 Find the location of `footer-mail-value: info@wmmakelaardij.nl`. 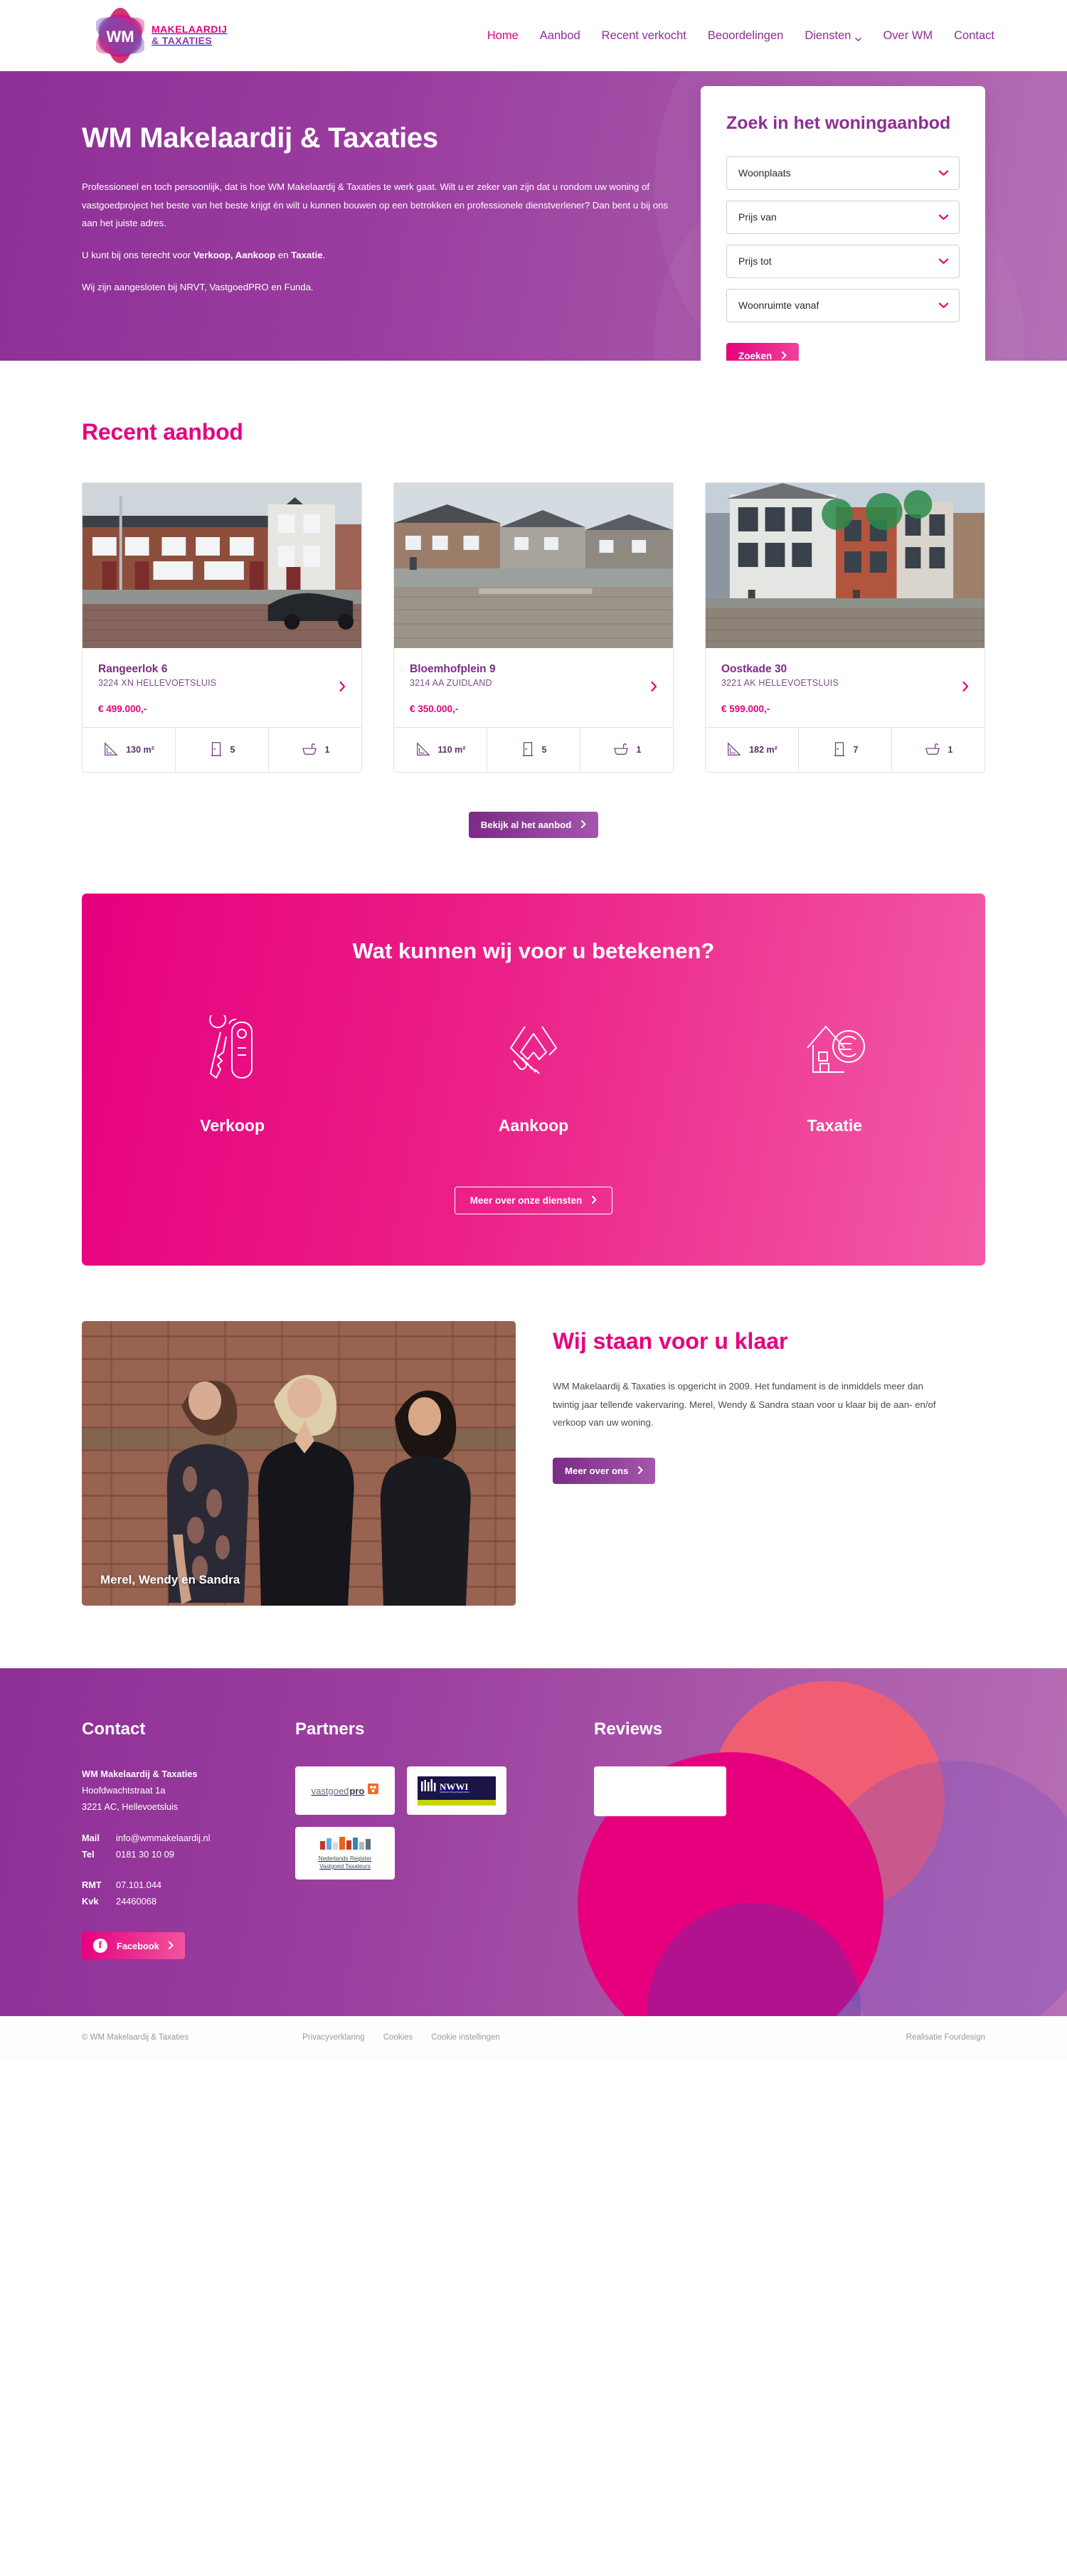

footer-mail-value: info@wmmakelaardij.nl is located at coordinates (163, 1838).